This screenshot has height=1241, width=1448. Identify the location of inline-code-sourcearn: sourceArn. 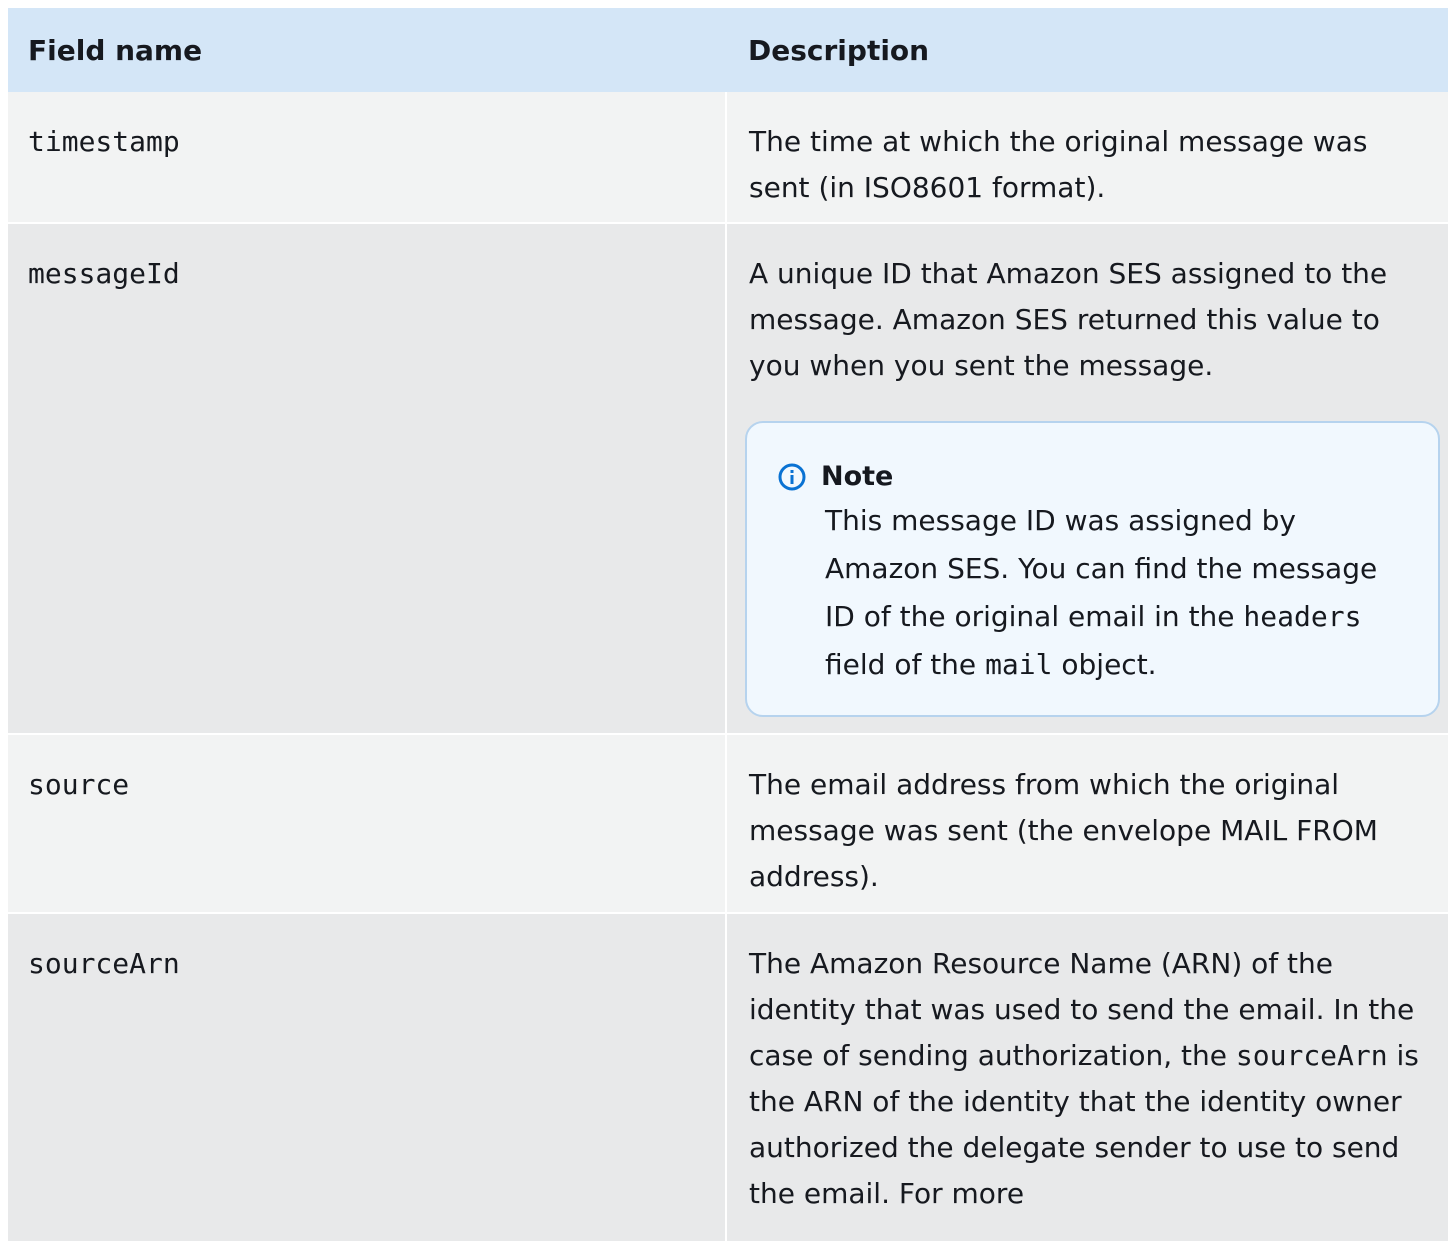
(1311, 1055).